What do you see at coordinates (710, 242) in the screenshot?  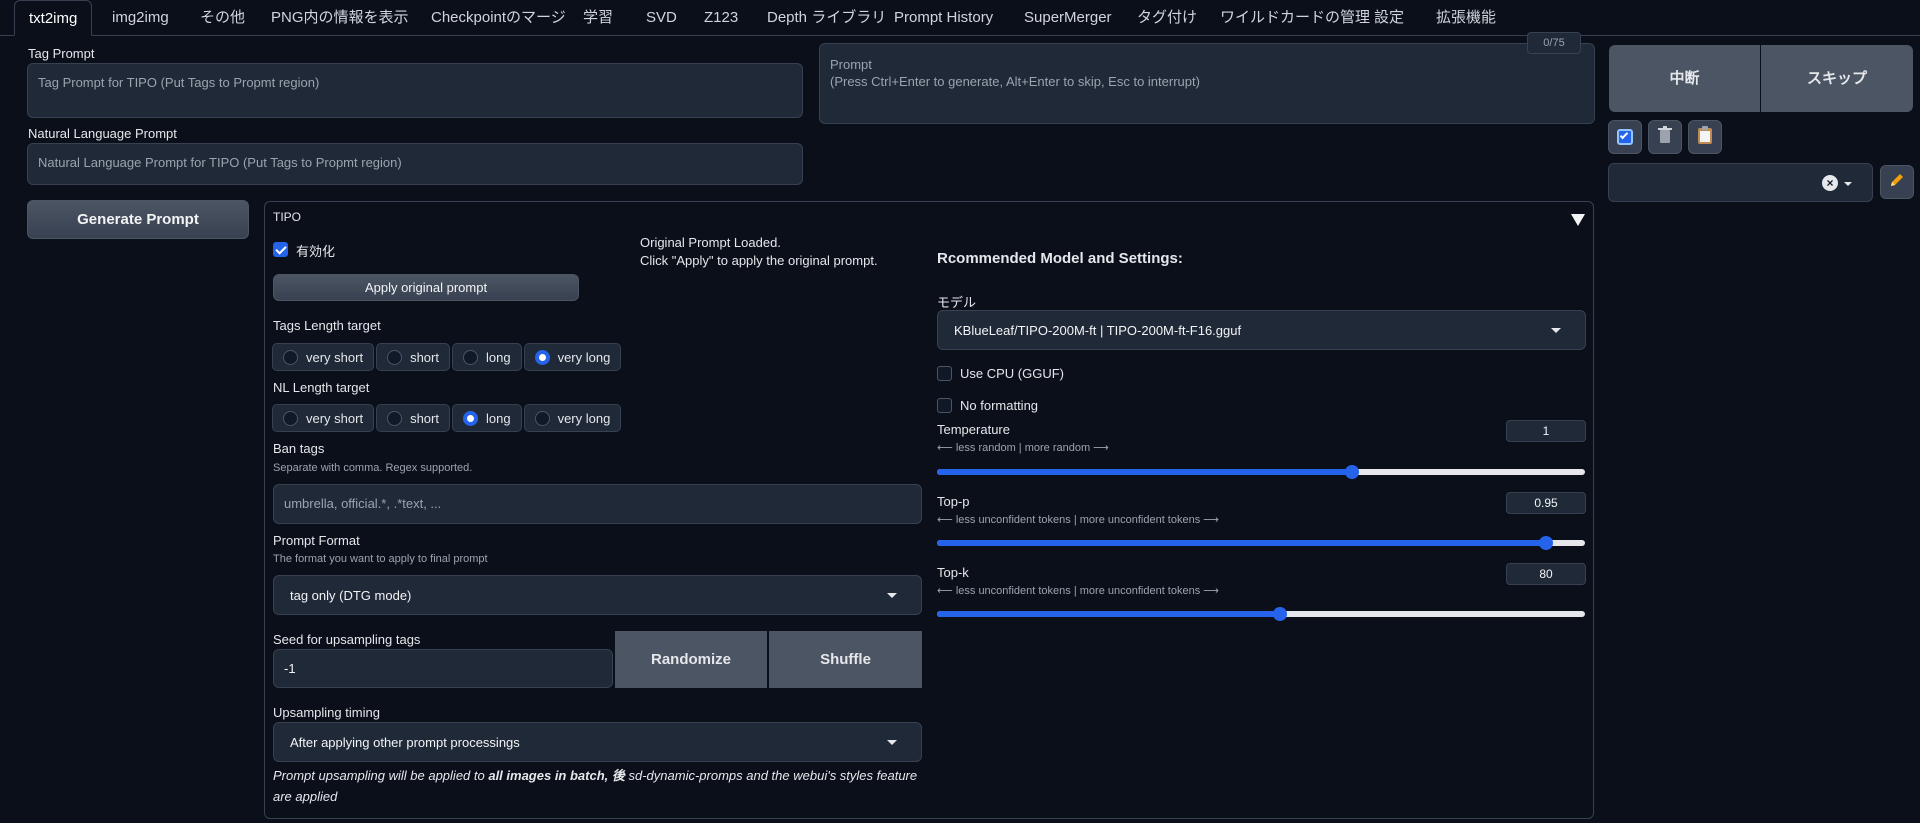 I see `loaded-status-line1: Original Prompt Loaded.` at bounding box center [710, 242].